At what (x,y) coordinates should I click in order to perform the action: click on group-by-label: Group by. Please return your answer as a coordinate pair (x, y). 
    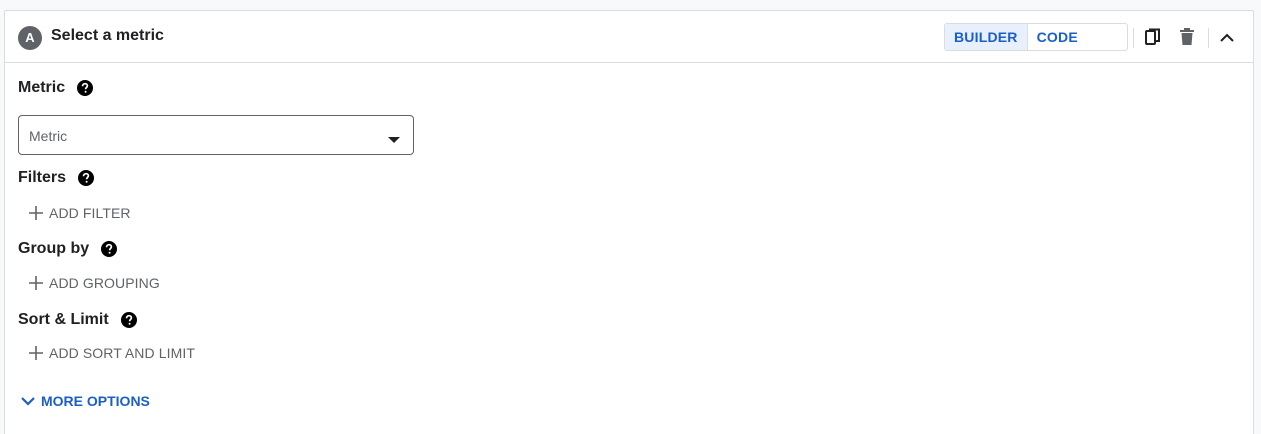
    Looking at the image, I should click on (54, 248).